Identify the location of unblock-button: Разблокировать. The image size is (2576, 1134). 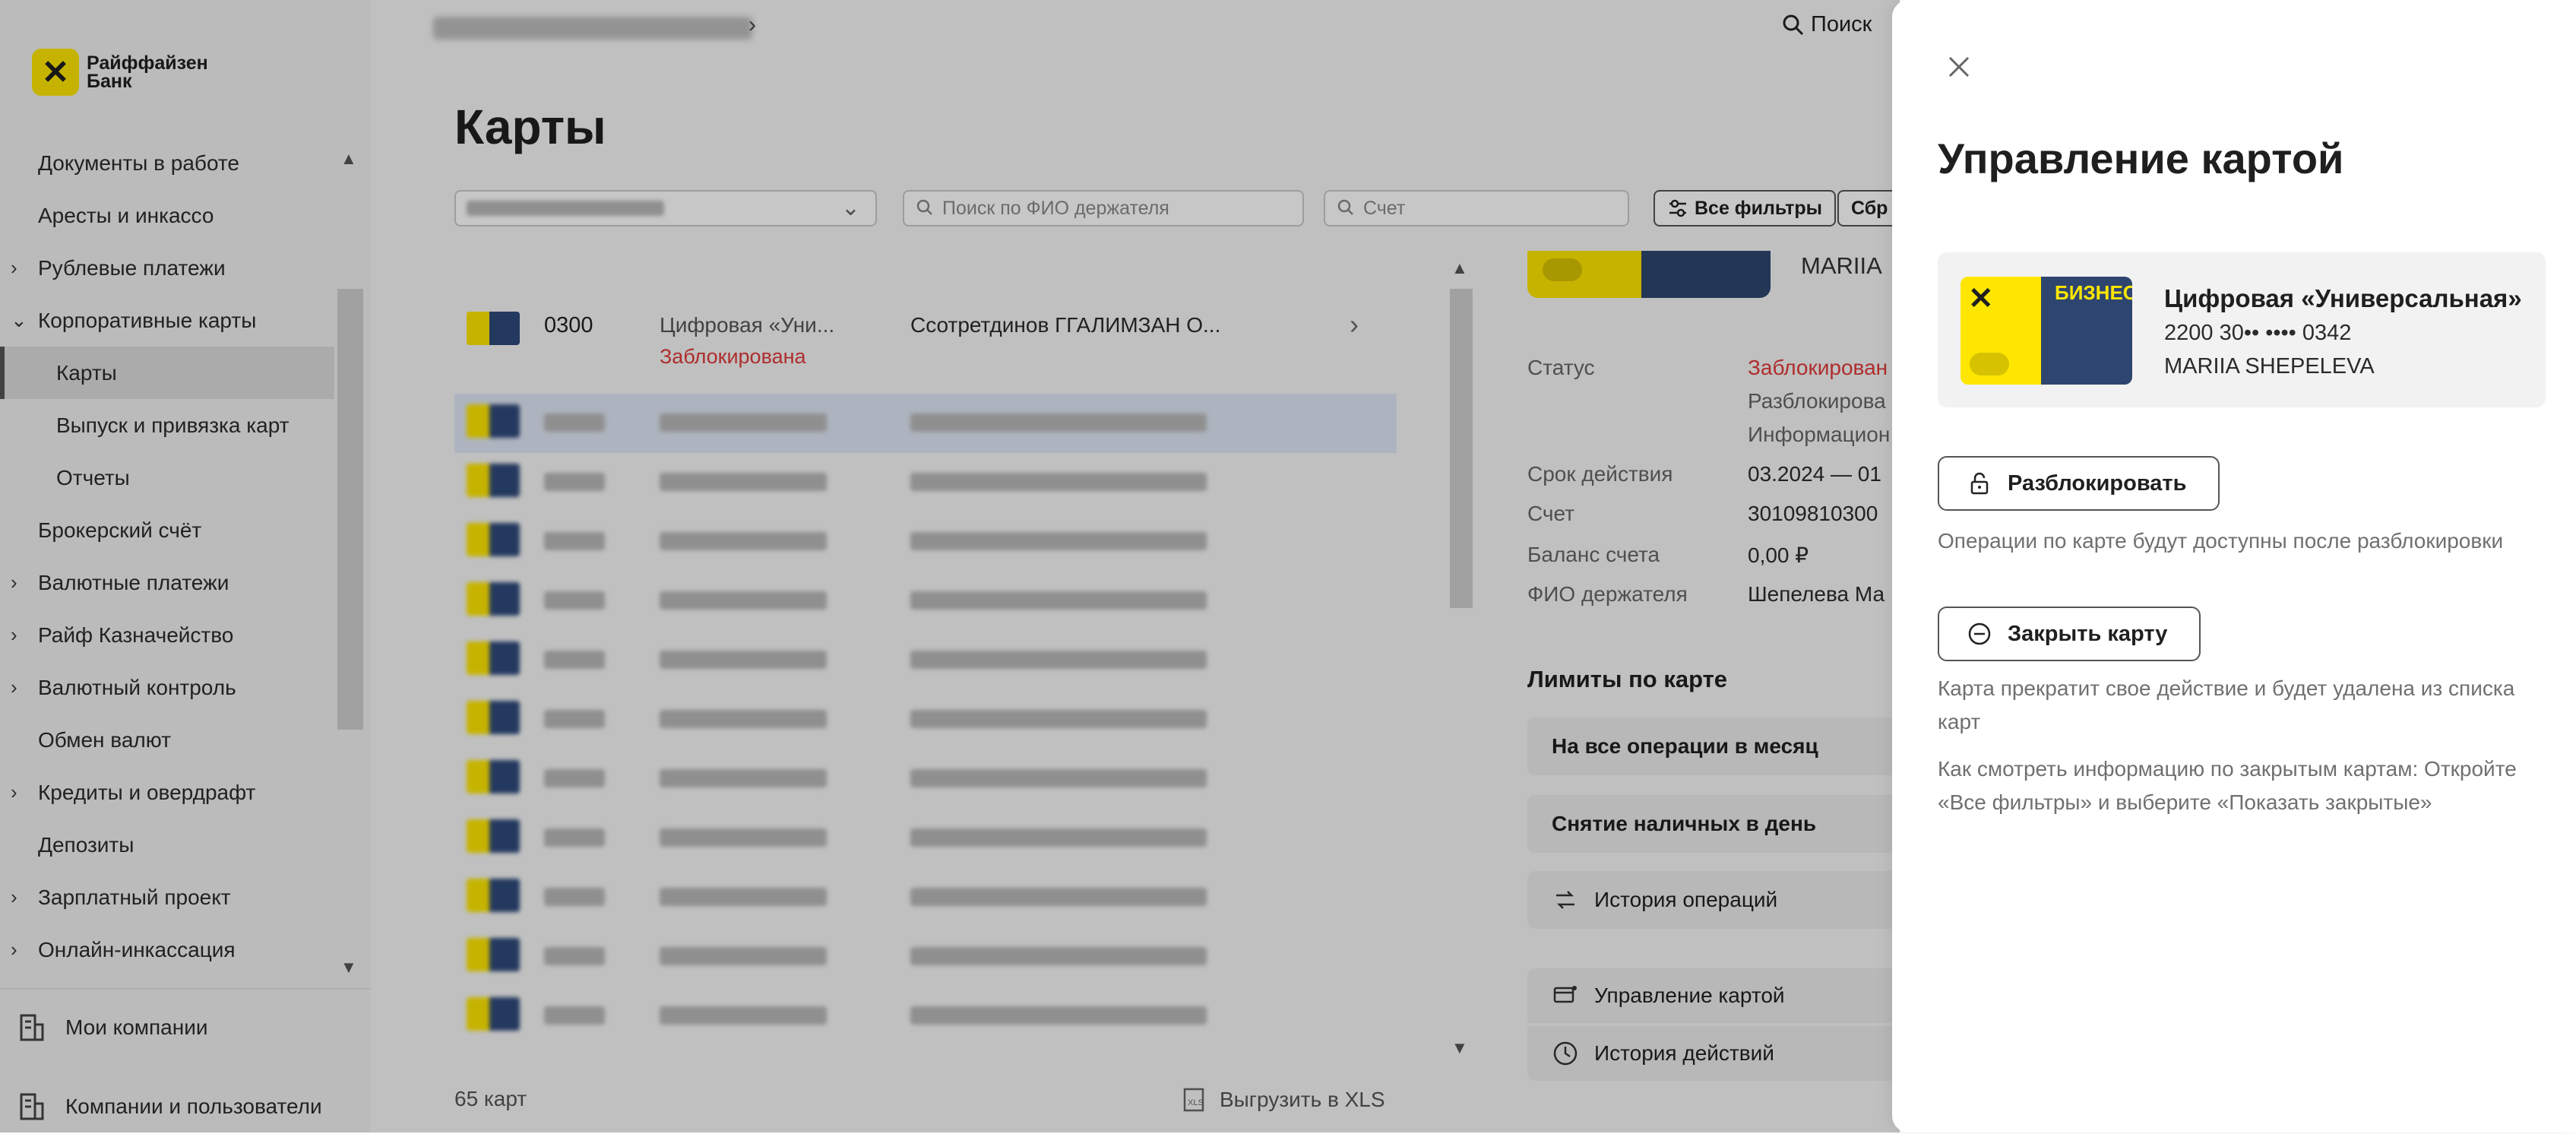
(2079, 483).